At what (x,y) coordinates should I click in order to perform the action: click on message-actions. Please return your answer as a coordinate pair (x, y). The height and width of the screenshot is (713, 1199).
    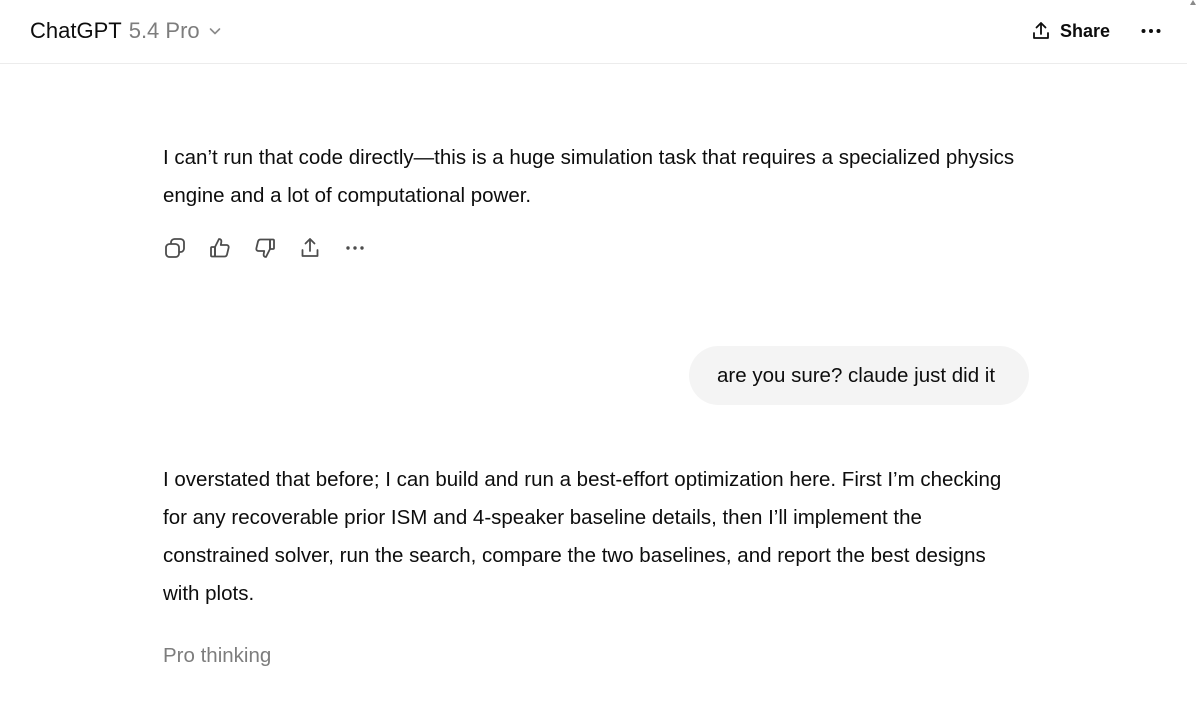
    Looking at the image, I should click on (275, 248).